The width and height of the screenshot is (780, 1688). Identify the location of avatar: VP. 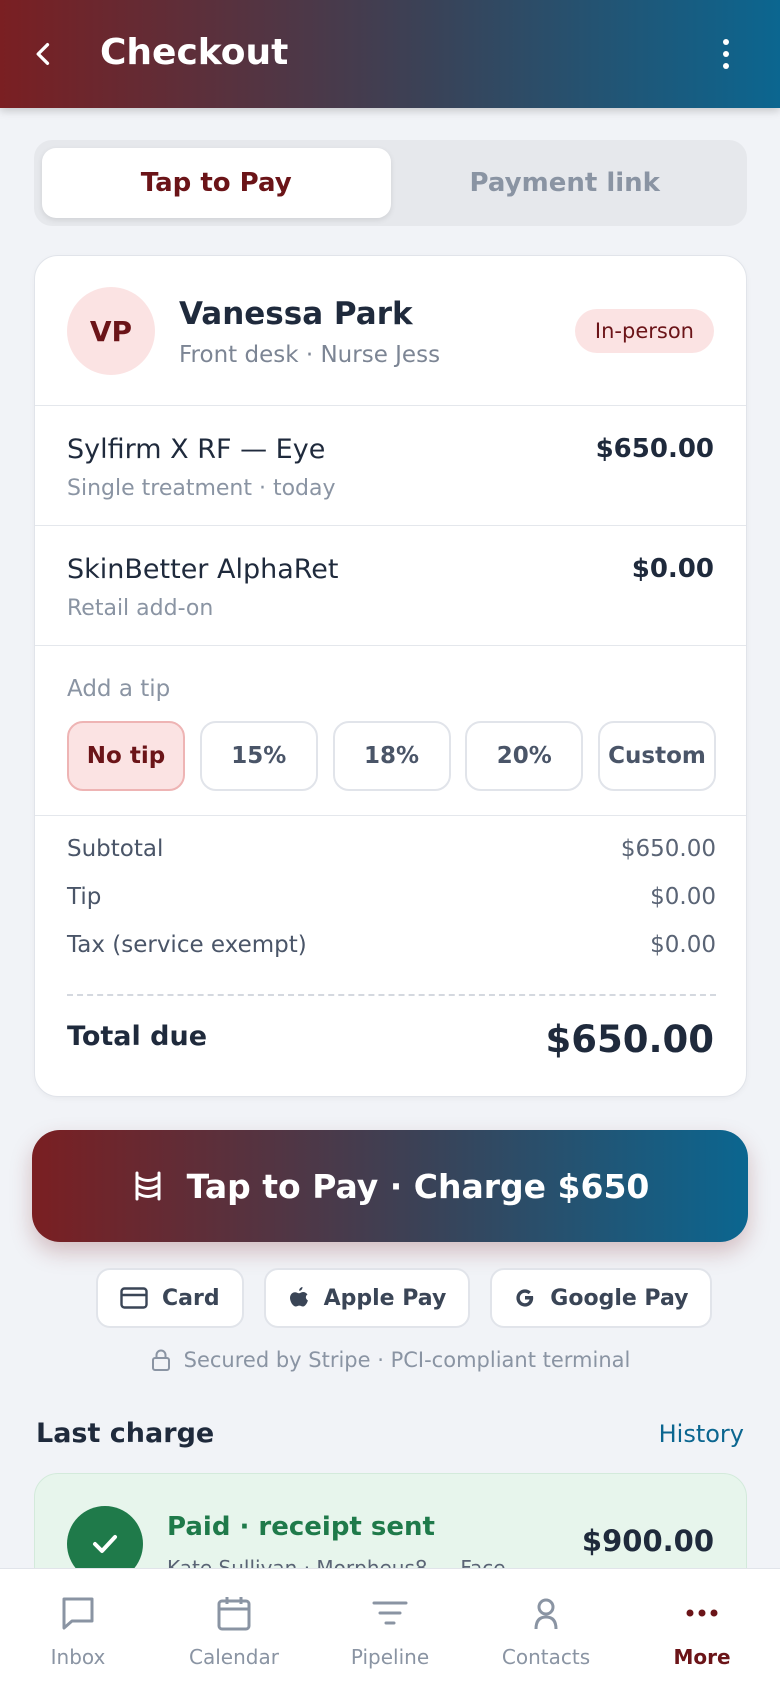
(111, 331).